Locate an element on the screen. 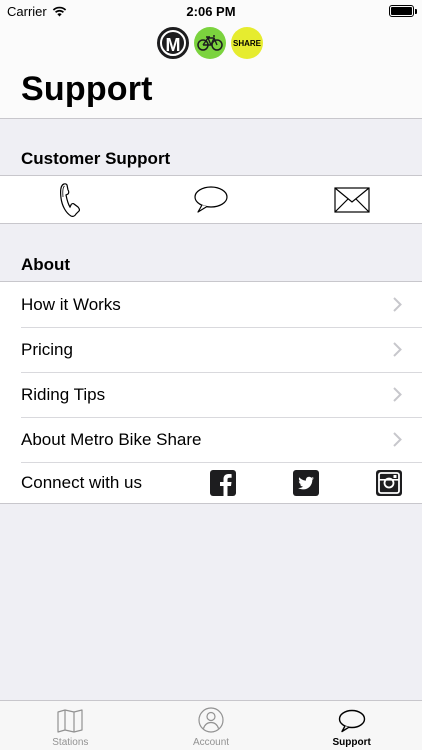 The width and height of the screenshot is (422, 750). riding-tips-row: Riding Tips is located at coordinates (211, 394).